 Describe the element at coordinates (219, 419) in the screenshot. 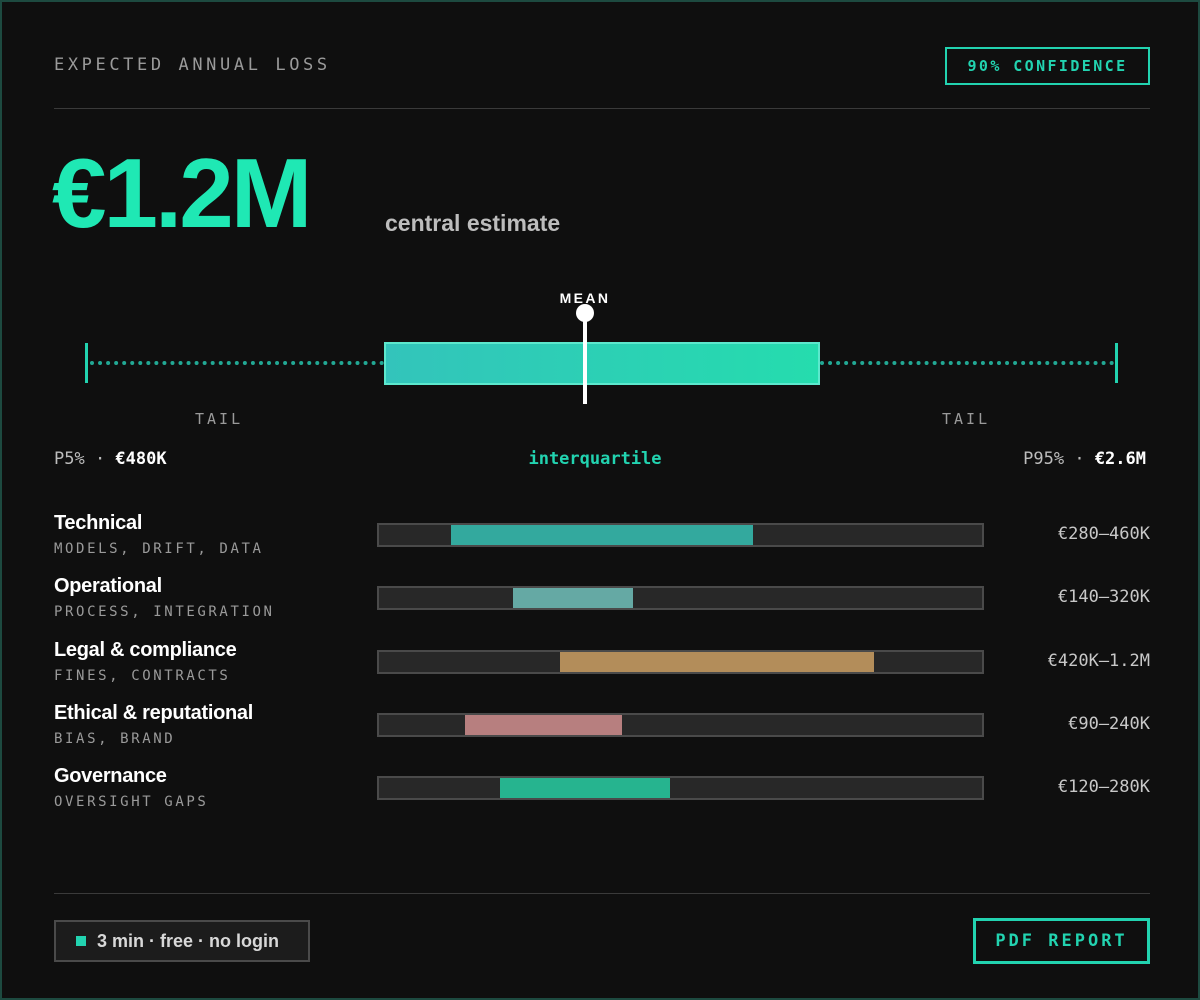

I see `left-tail-label: TAIL` at that location.